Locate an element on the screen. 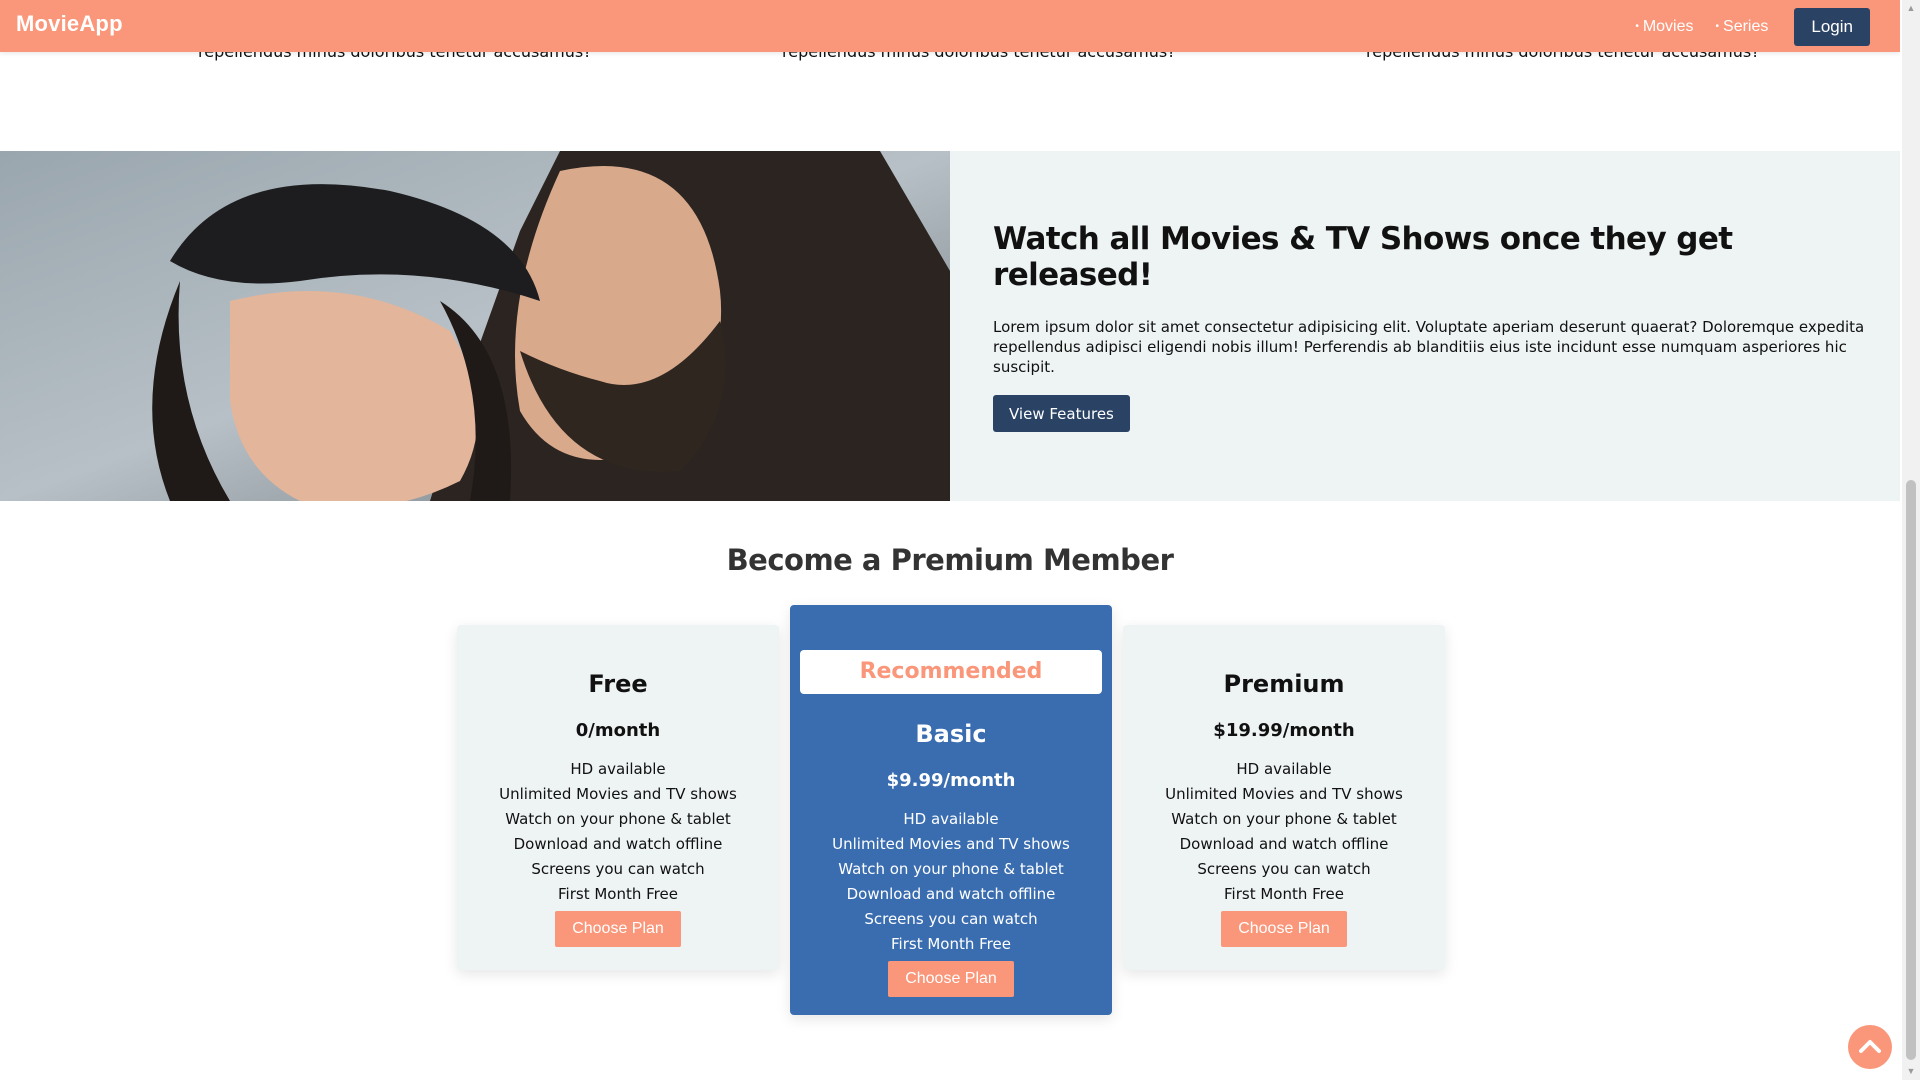  login-button: Login is located at coordinates (1832, 27).